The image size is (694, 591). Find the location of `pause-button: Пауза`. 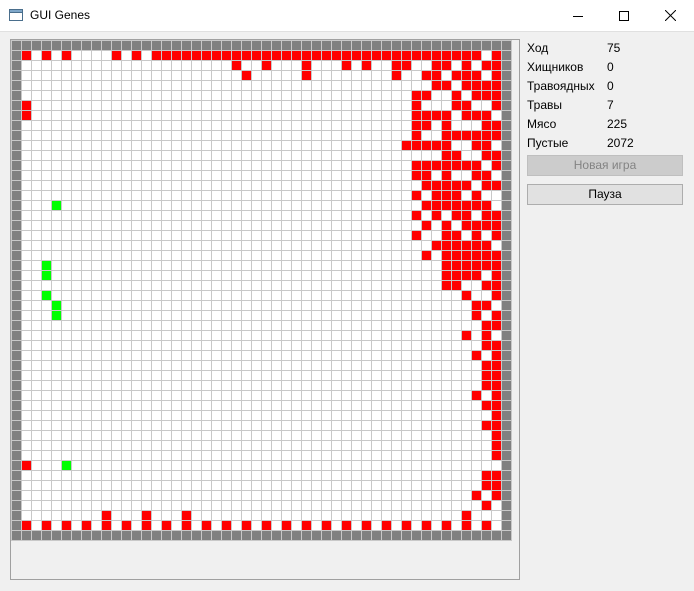

pause-button: Пауза is located at coordinates (605, 194).